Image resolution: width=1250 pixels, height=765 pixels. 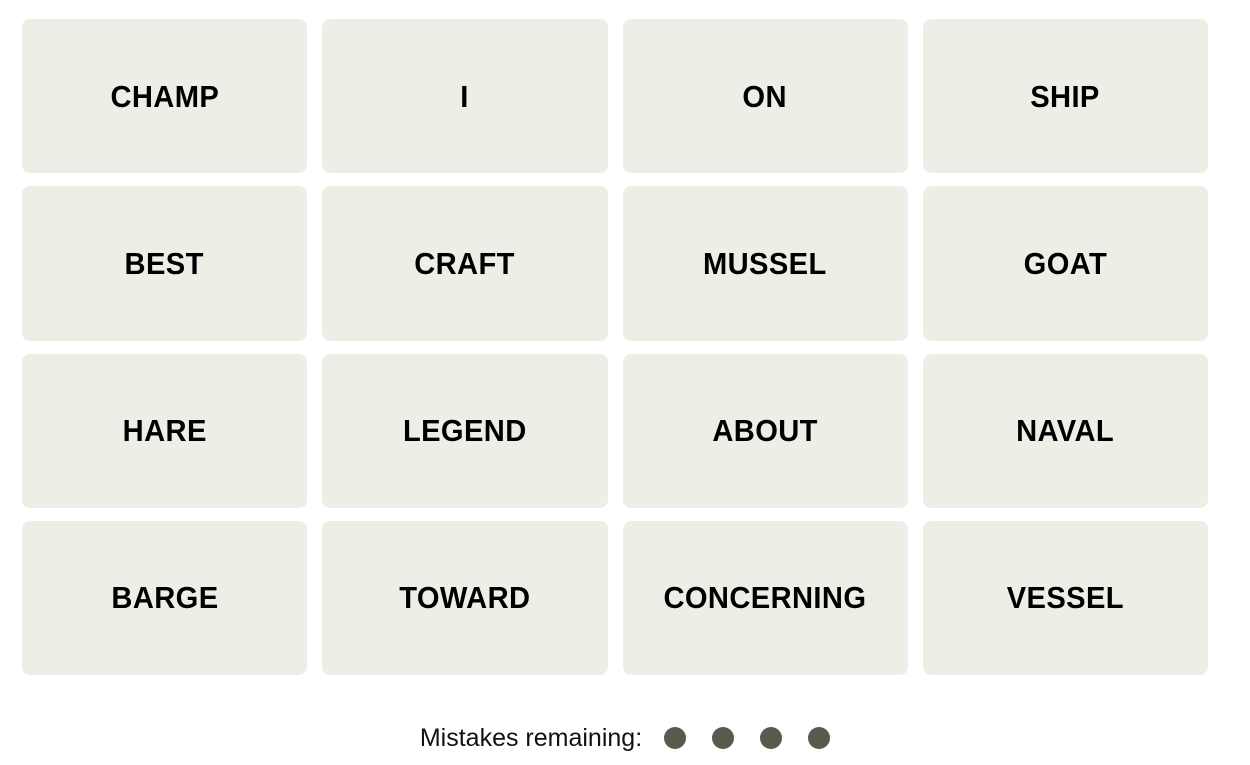 I want to click on word-tile-label: GOAT, so click(x=1065, y=263).